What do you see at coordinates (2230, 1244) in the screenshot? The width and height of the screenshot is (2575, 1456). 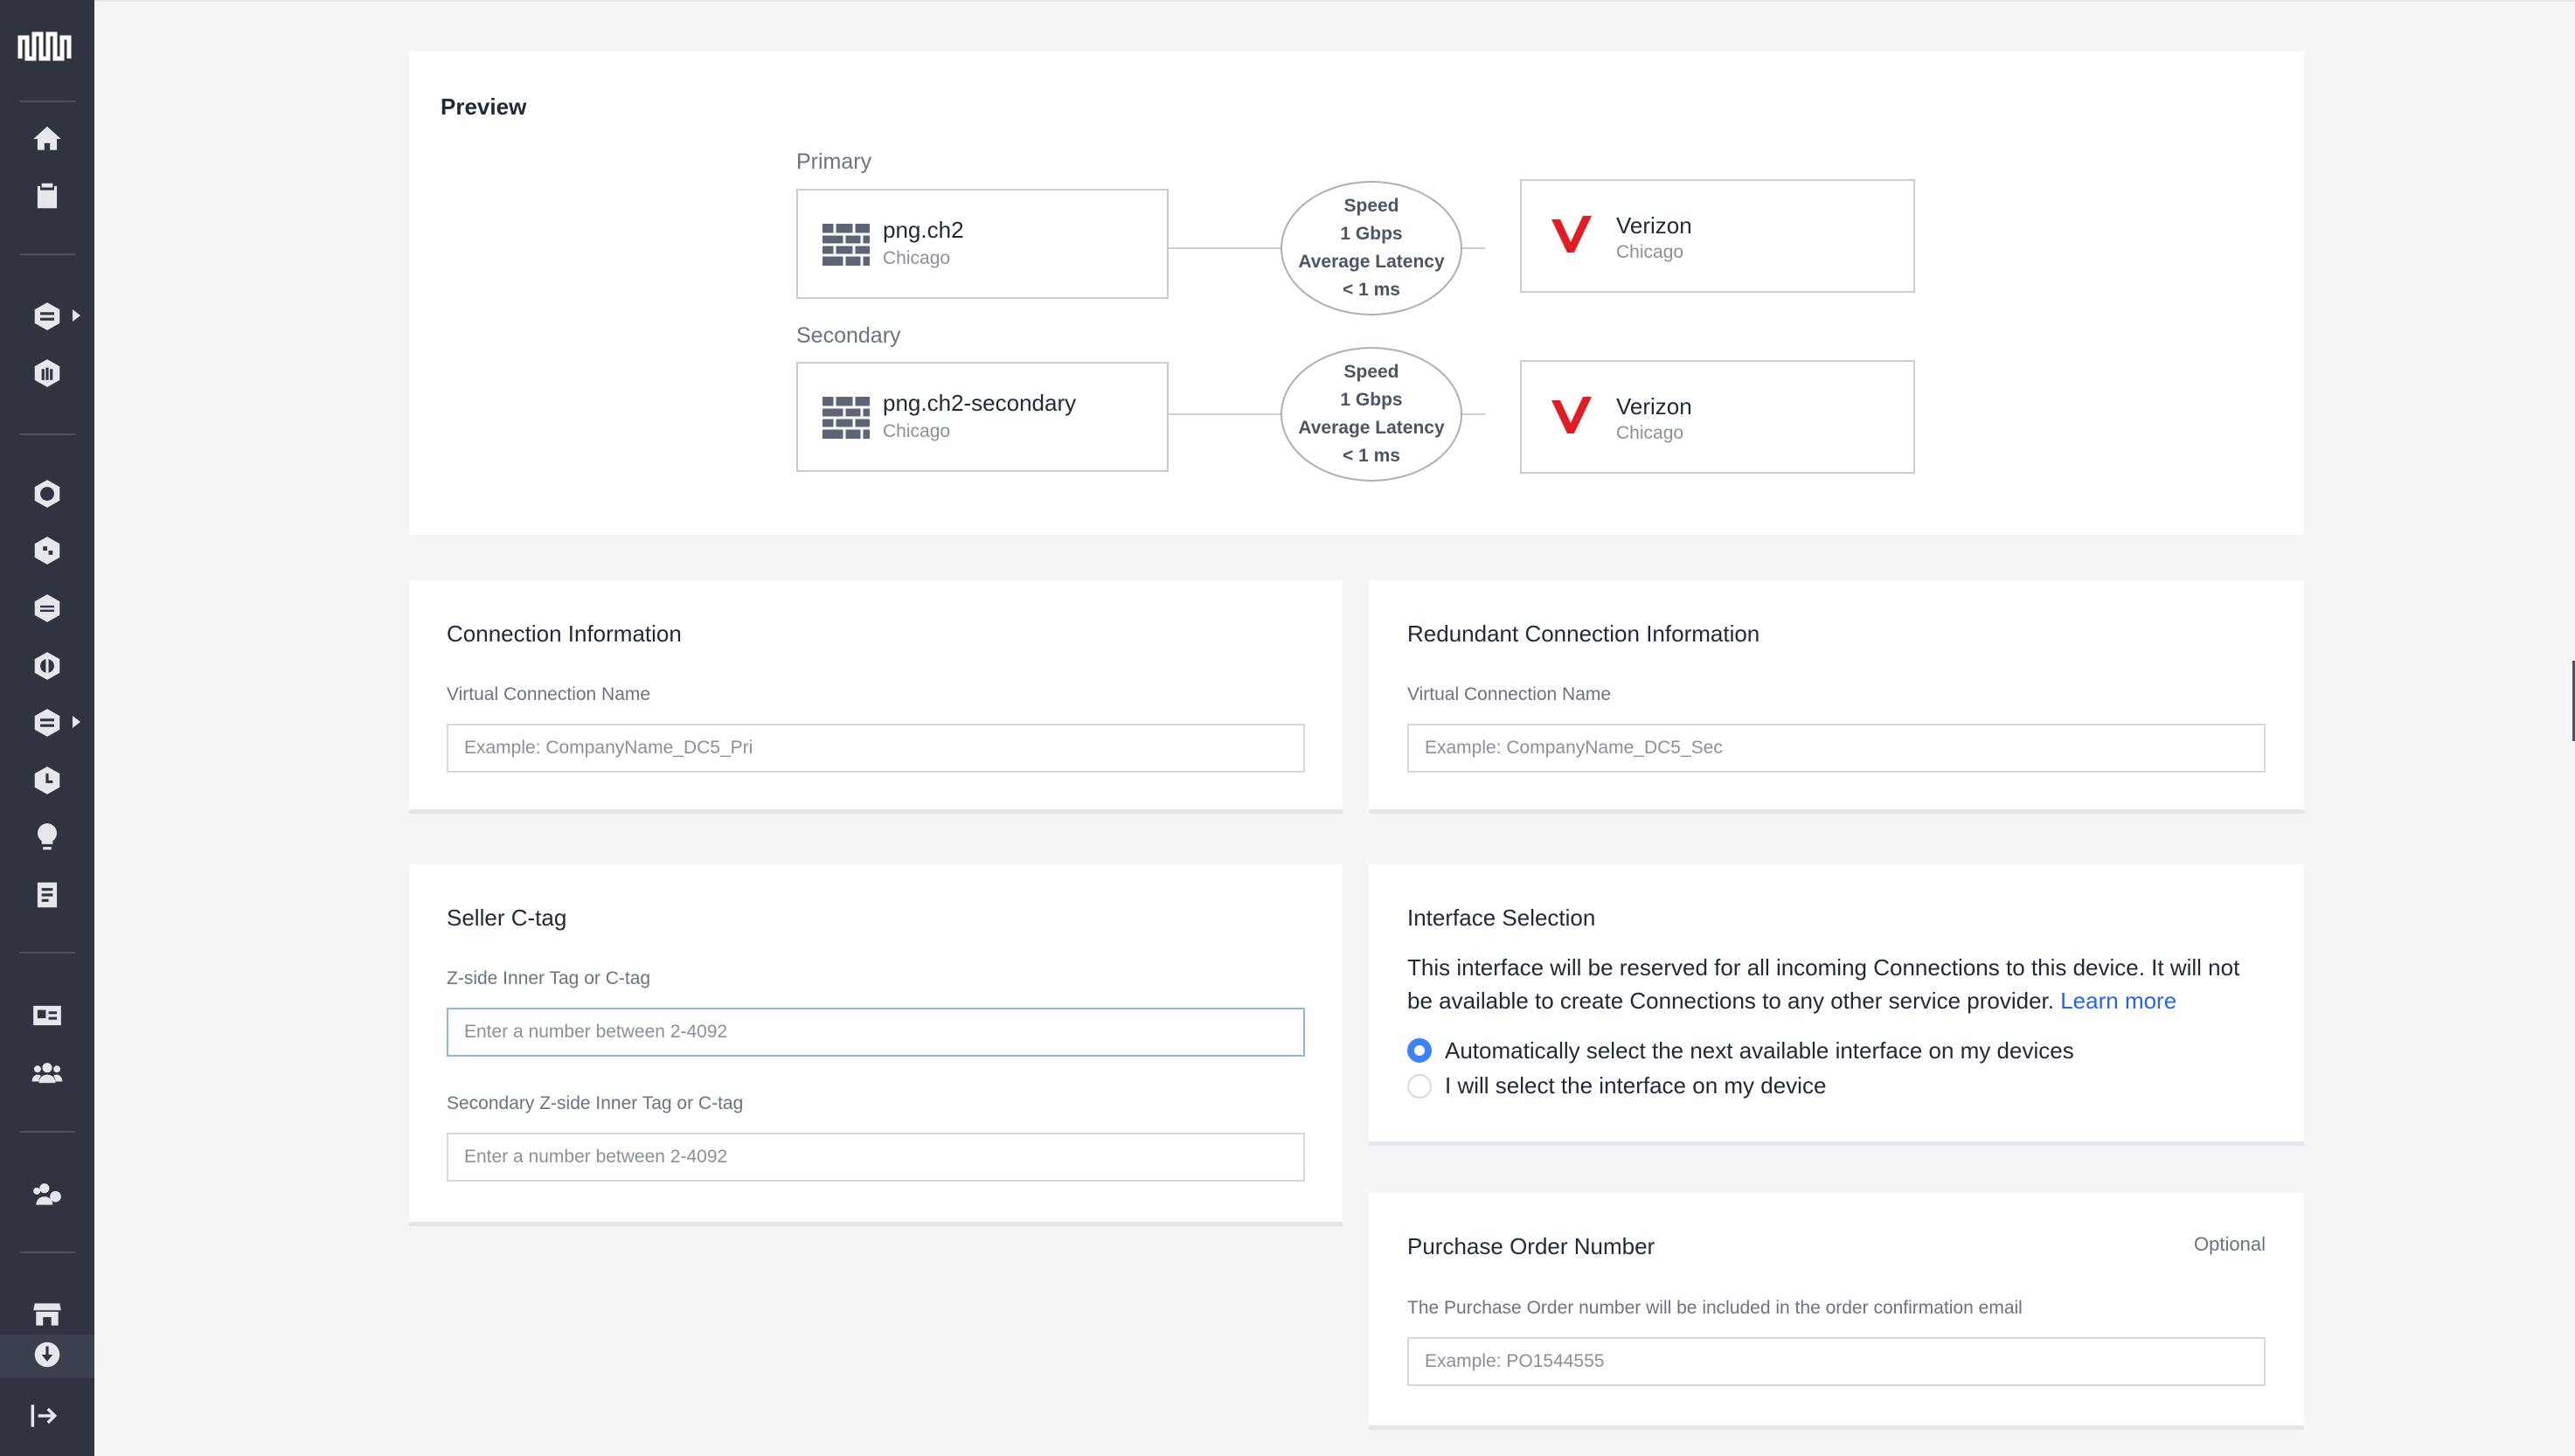 I see `optional-label: Optional` at bounding box center [2230, 1244].